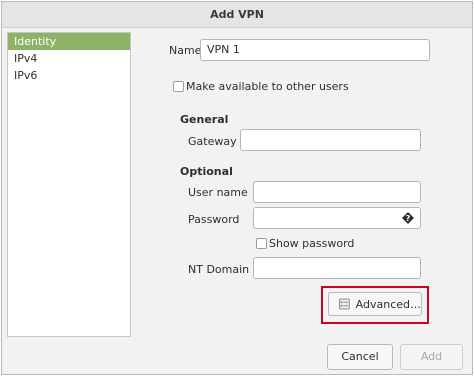 The height and width of the screenshot is (377, 474). Describe the element at coordinates (431, 357) in the screenshot. I see `add-button: Add` at that location.